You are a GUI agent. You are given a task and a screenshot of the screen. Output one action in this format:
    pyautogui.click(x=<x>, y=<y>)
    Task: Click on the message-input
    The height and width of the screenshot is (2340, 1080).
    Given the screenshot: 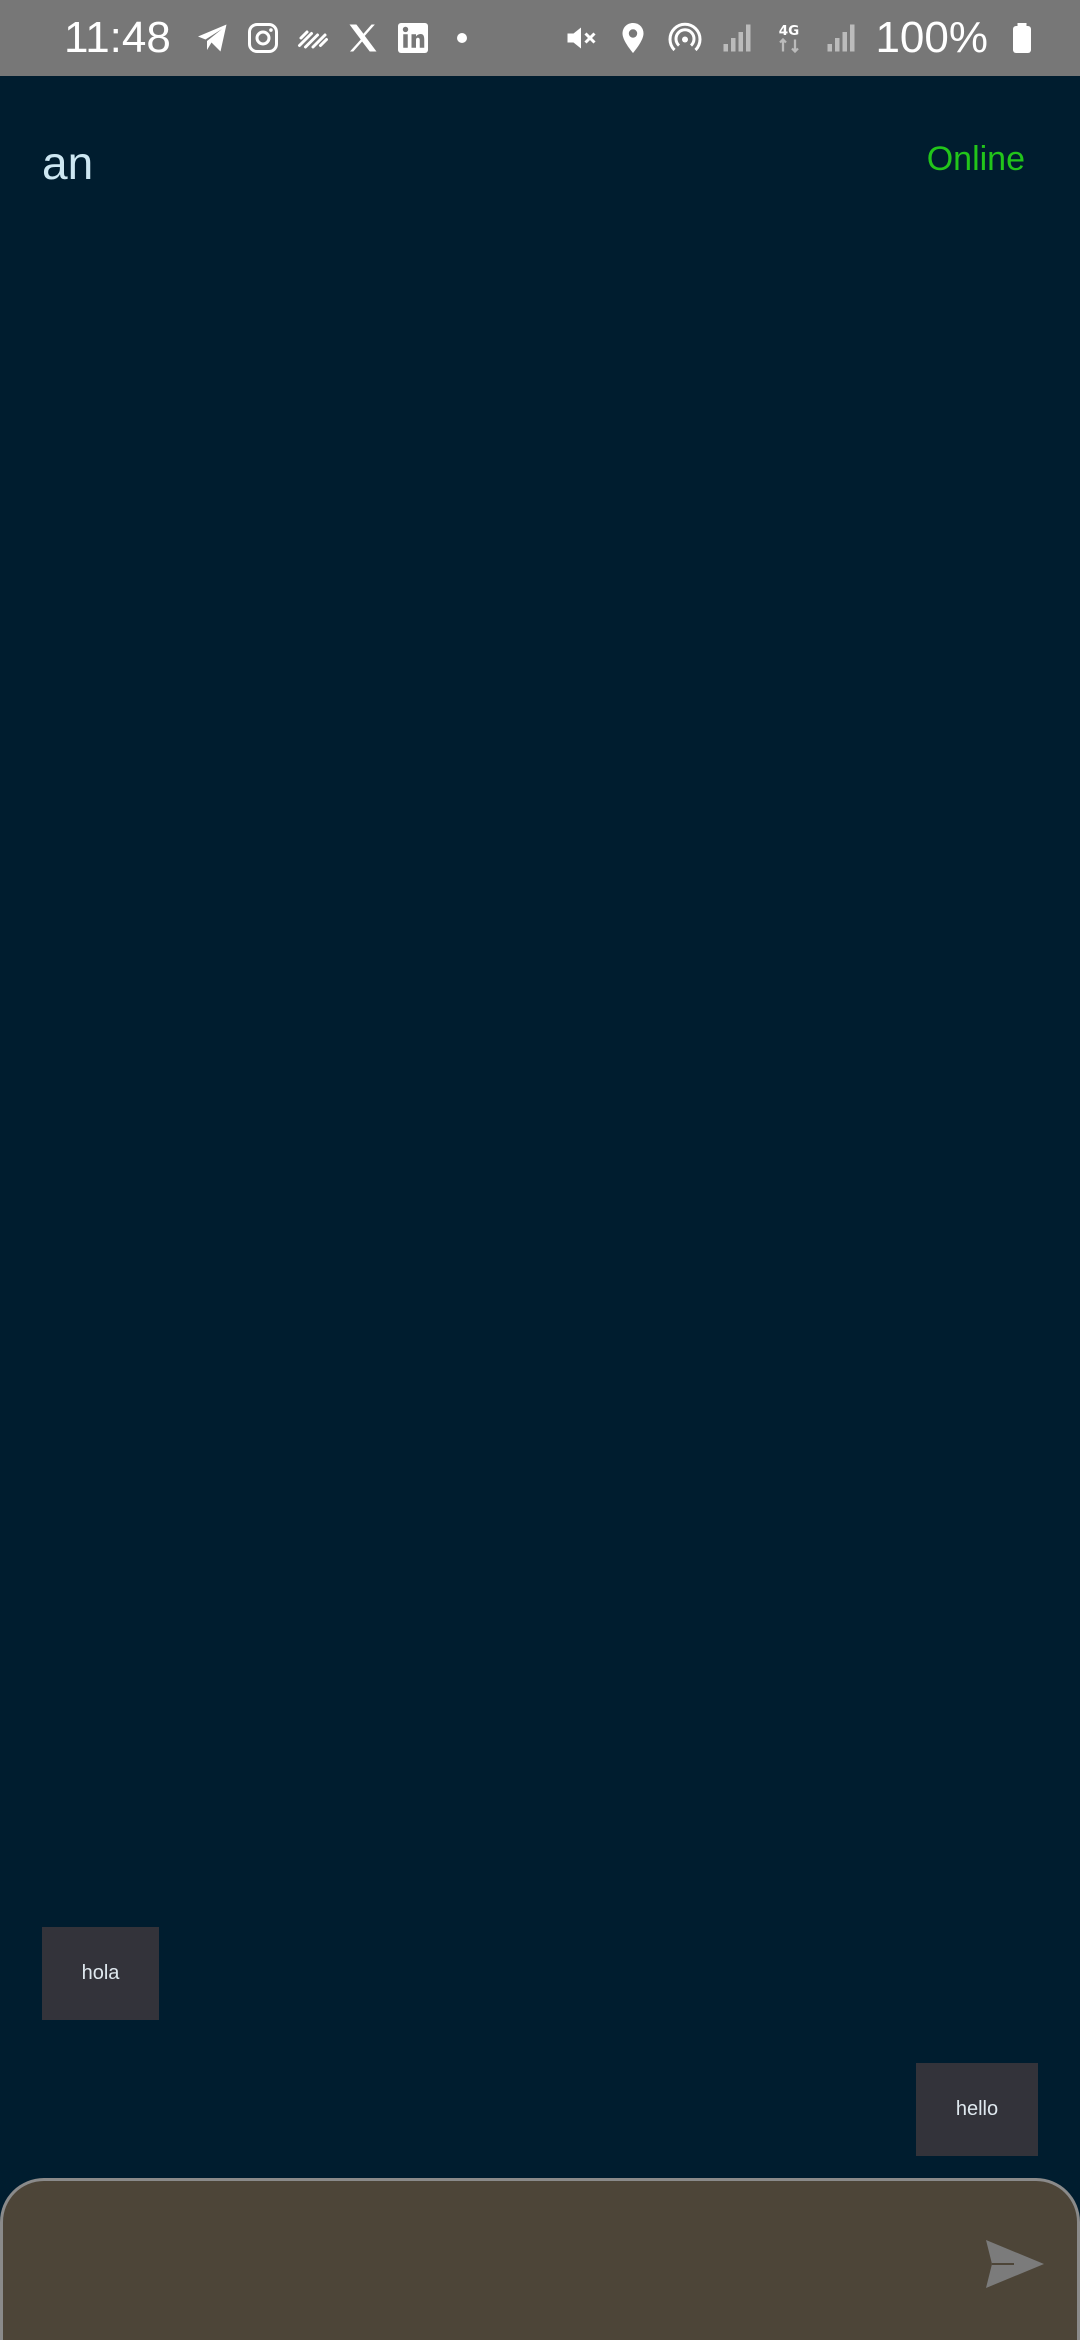 What is the action you would take?
    pyautogui.click(x=495, y=2261)
    